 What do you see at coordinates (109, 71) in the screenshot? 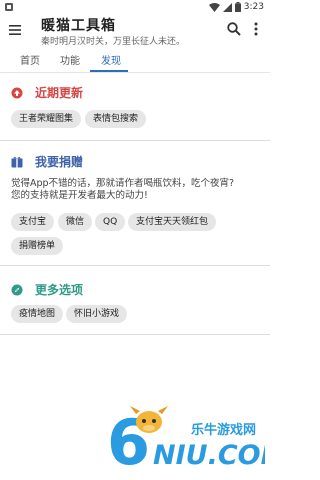
I see `tab-indicator` at bounding box center [109, 71].